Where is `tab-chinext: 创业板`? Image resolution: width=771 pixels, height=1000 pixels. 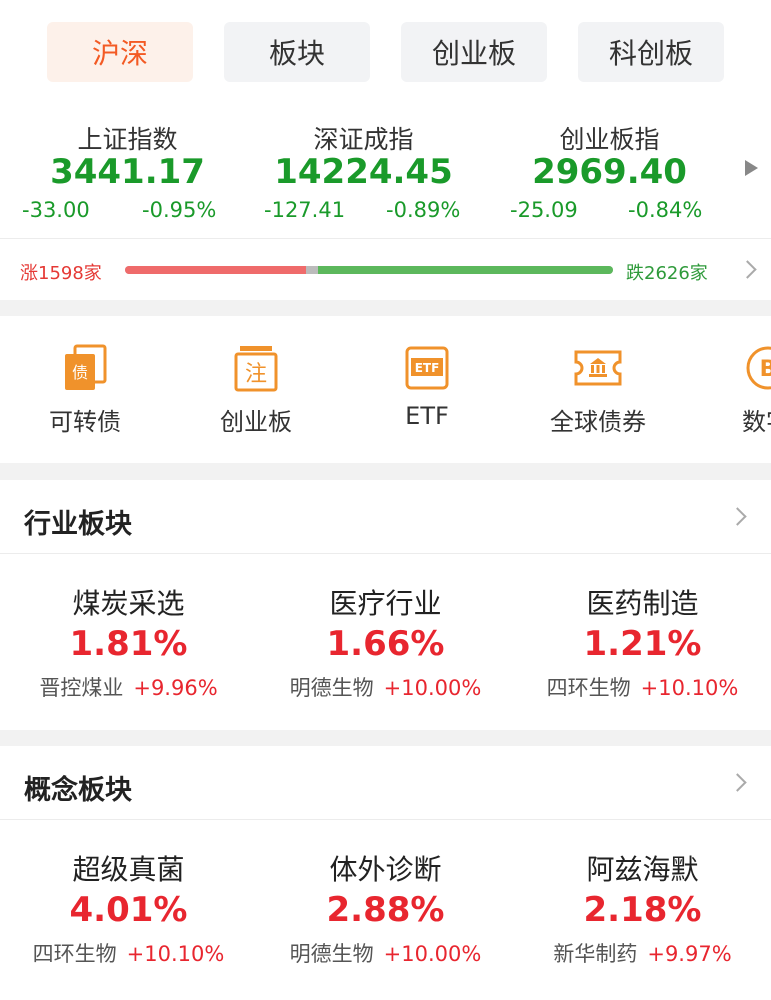
tab-chinext: 创业板 is located at coordinates (474, 52).